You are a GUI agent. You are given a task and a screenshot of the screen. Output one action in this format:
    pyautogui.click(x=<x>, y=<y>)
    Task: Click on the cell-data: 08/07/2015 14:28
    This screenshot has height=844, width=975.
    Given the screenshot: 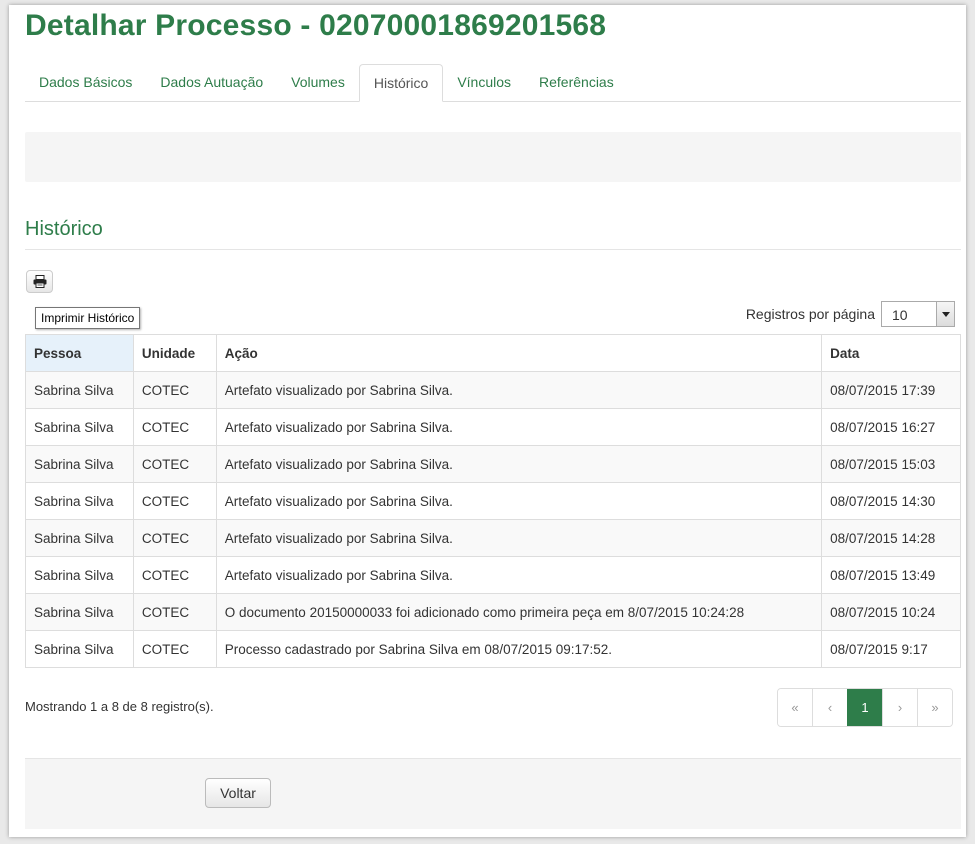 What is the action you would take?
    pyautogui.click(x=891, y=538)
    